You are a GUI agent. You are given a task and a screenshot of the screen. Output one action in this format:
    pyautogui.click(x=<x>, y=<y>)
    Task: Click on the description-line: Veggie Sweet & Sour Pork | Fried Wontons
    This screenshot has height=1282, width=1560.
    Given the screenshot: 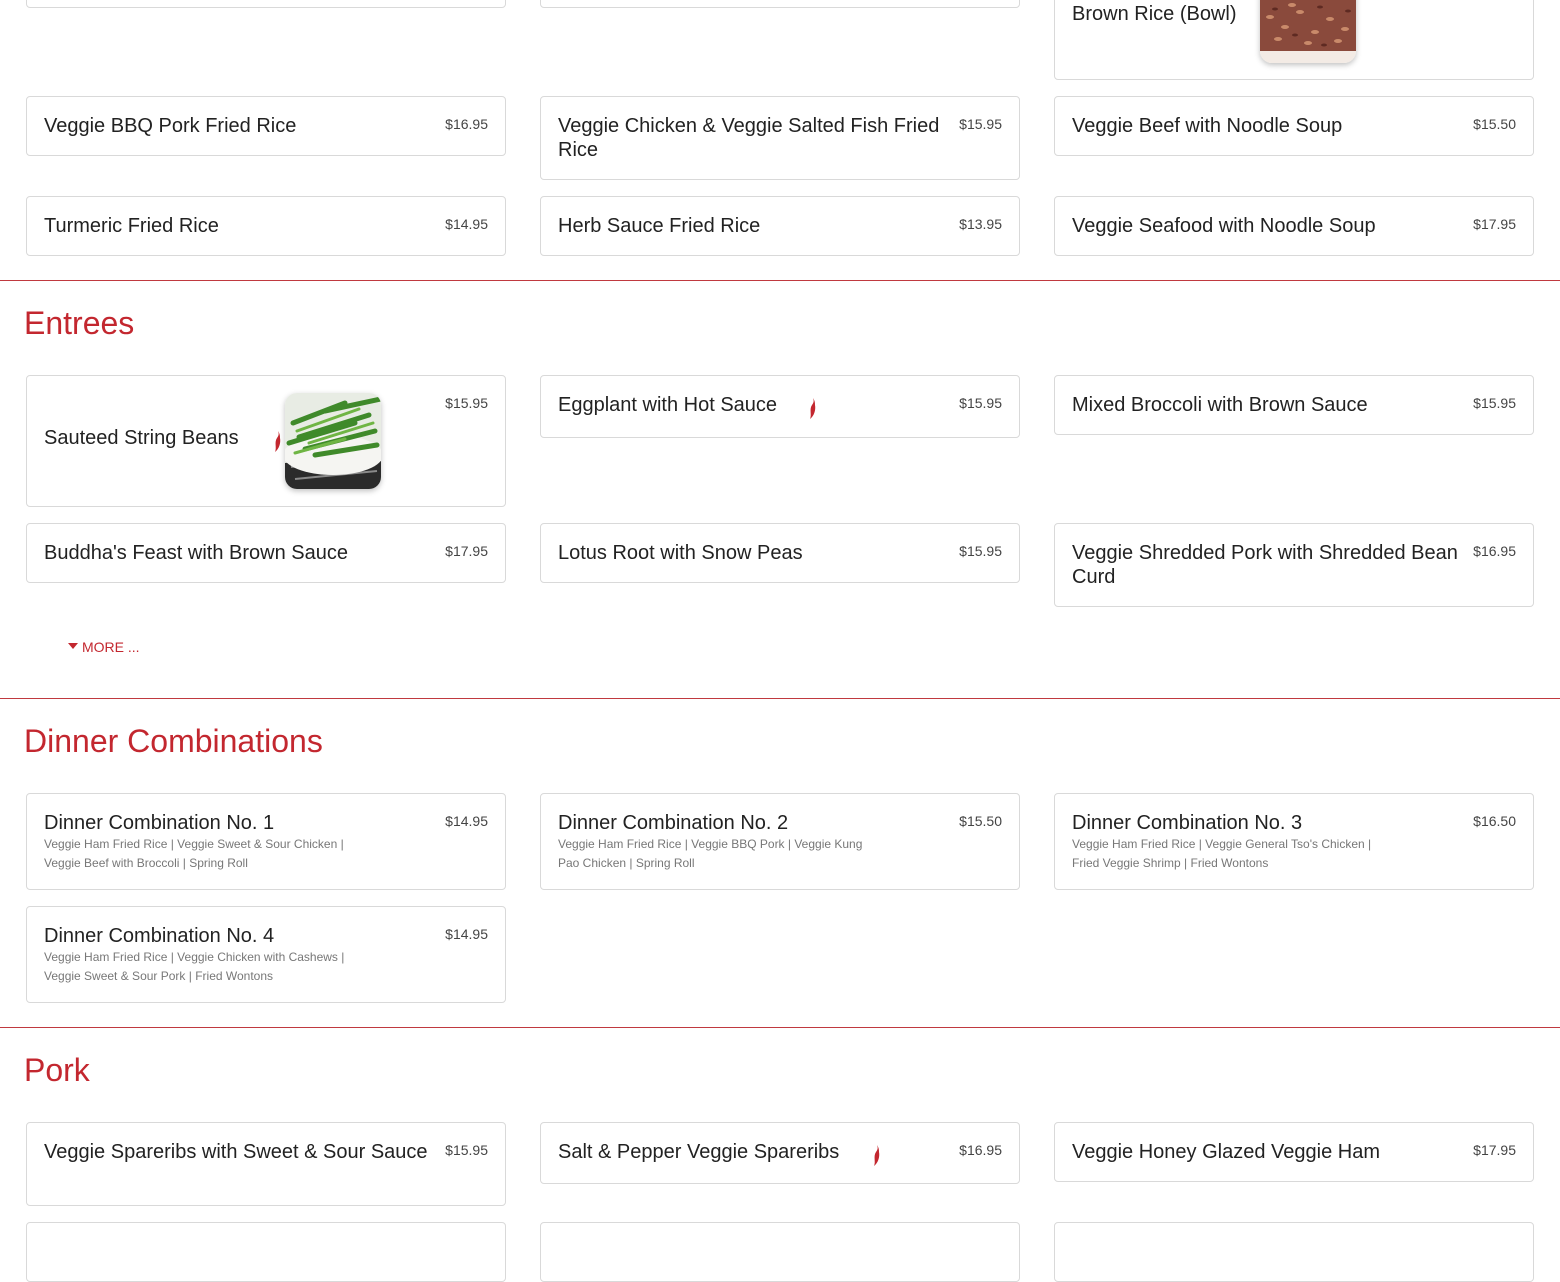 What is the action you would take?
    pyautogui.click(x=159, y=976)
    